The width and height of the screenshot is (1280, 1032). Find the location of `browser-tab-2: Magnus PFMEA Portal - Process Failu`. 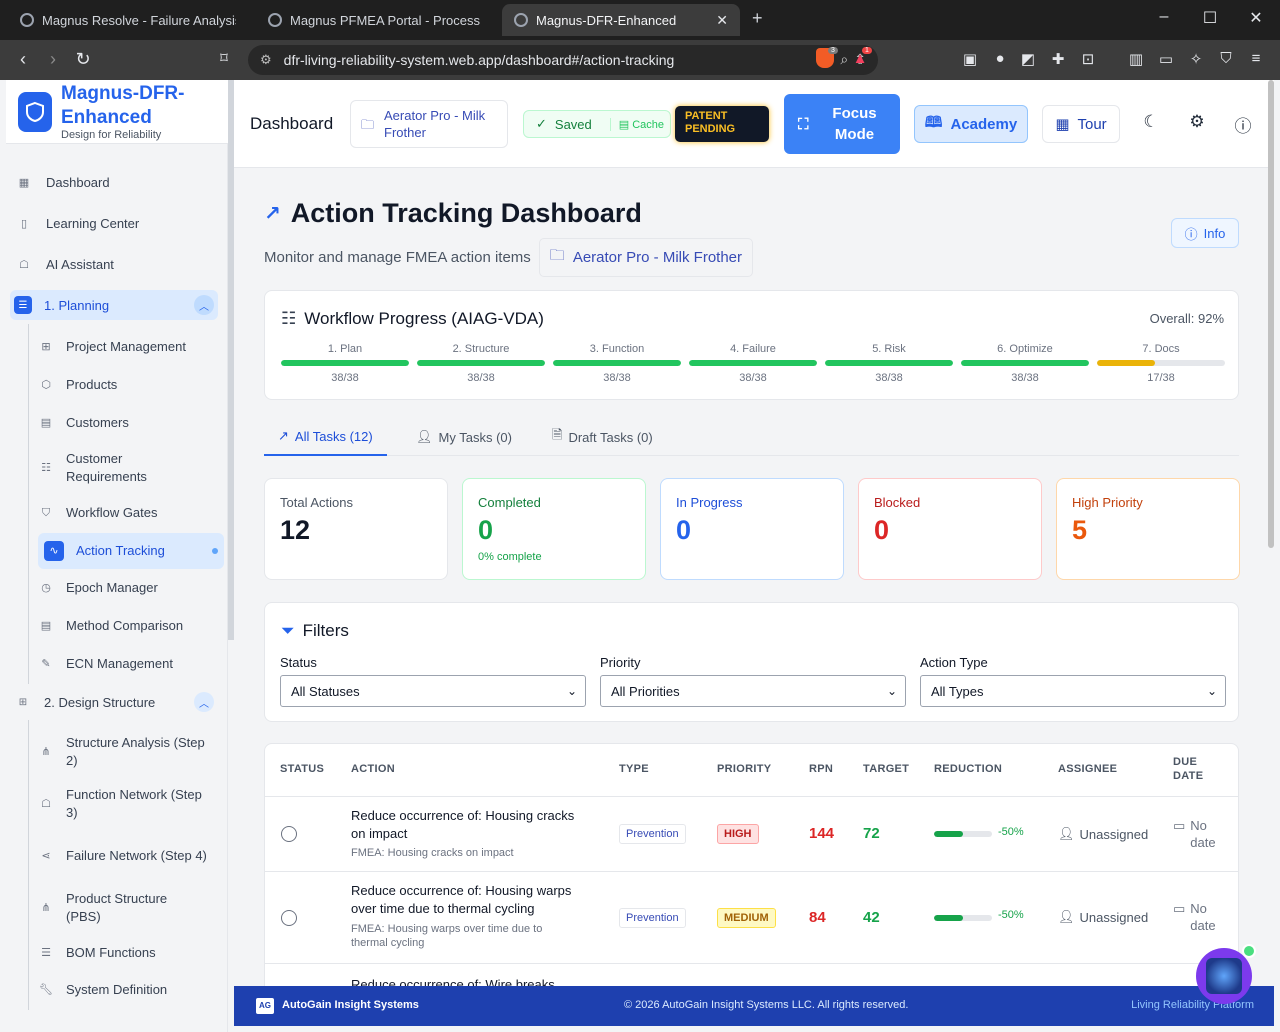

browser-tab-2: Magnus PFMEA Portal - Process Failu is located at coordinates (376, 20).